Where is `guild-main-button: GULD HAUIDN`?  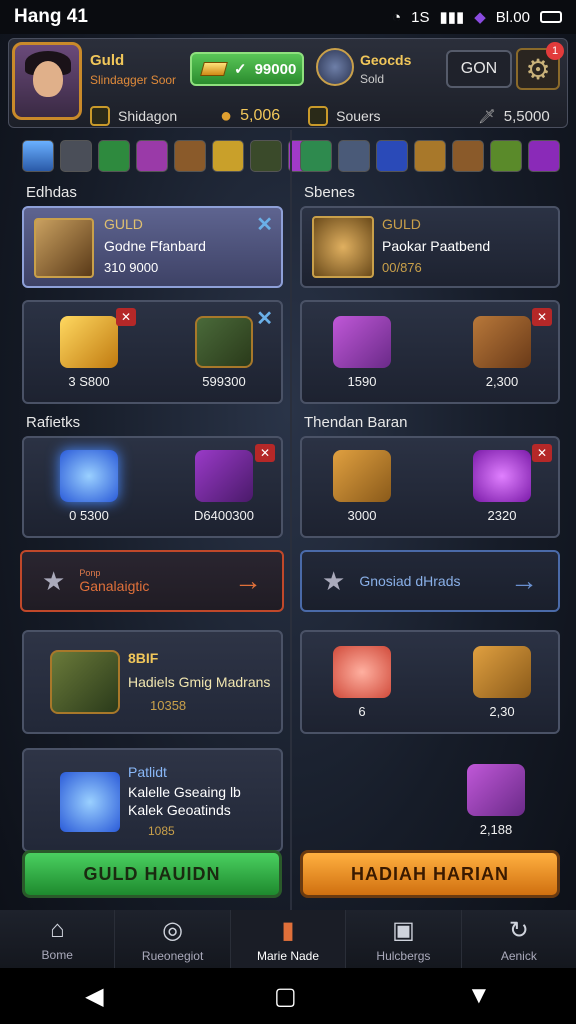 guild-main-button: GULD HAUIDN is located at coordinates (152, 874).